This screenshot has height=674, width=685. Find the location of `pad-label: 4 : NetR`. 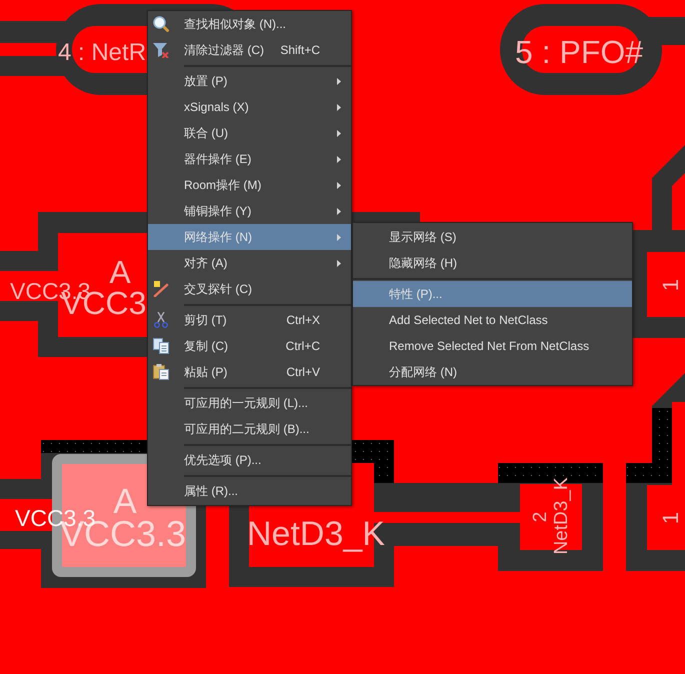

pad-label: 4 : NetR is located at coordinates (102, 52).